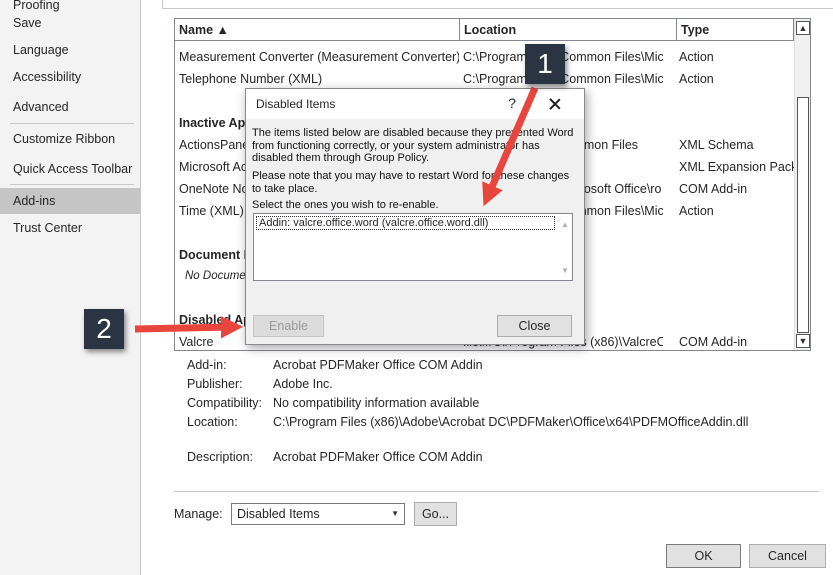 This screenshot has height=575, width=833. Describe the element at coordinates (345, 205) in the screenshot. I see `dialog-instruction: Select the ones you wish to re-enable.` at that location.